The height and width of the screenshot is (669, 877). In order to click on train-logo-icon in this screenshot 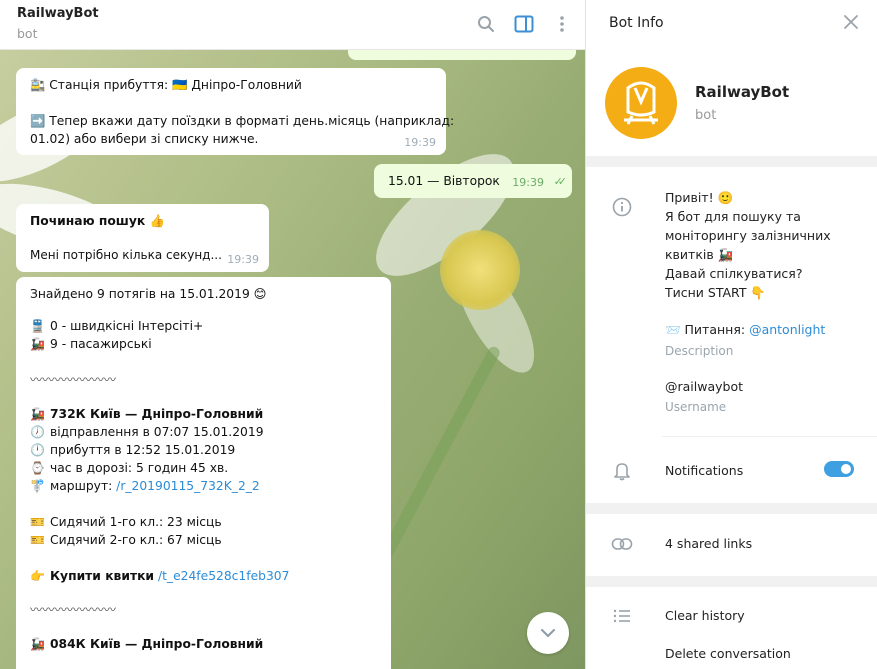, I will do `click(641, 103)`.